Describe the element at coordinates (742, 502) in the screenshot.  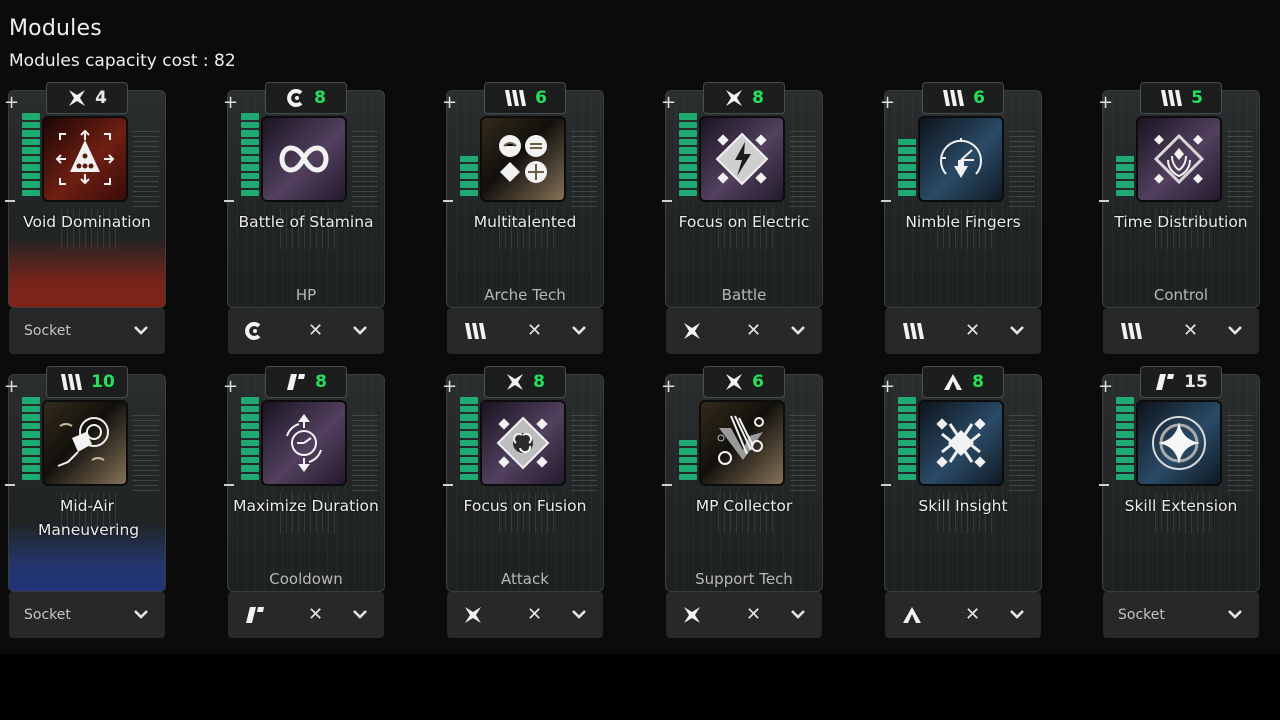
I see `module-card: 6 + MP Collector Support Tech ✕` at that location.